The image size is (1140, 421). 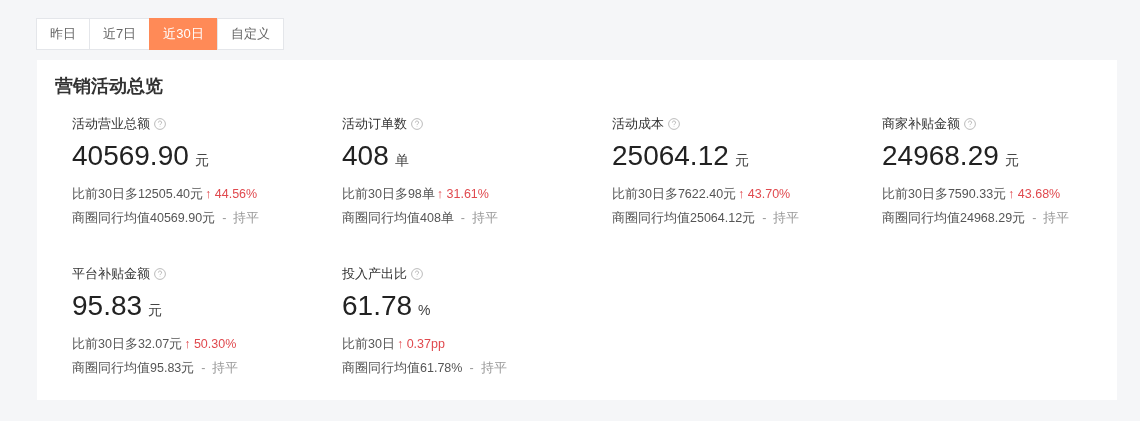 What do you see at coordinates (670, 156) in the screenshot?
I see `metric-value: 25064.12` at bounding box center [670, 156].